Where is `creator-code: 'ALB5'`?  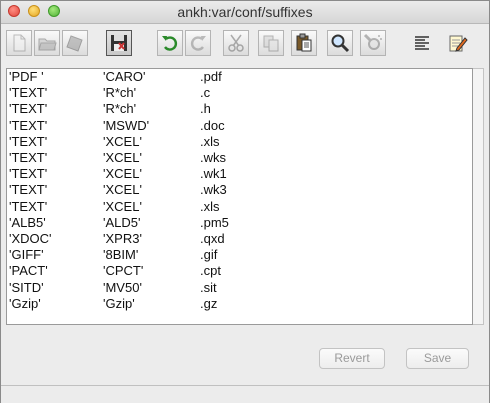 creator-code: 'ALB5' is located at coordinates (27, 222).